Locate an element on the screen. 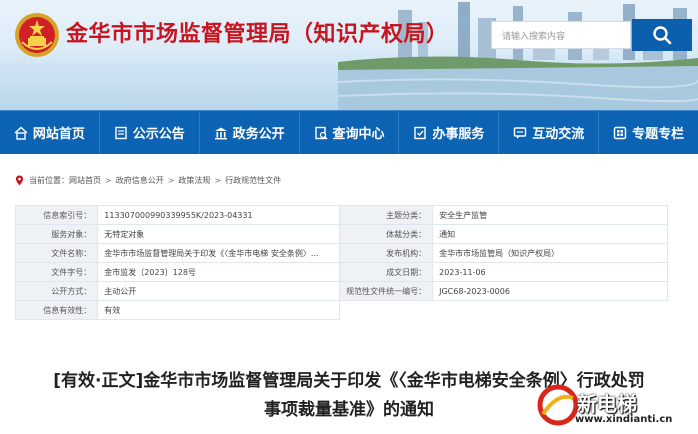 The image size is (698, 434). site-title: 金华市市场监督管理局（知识产权局） is located at coordinates (257, 32).